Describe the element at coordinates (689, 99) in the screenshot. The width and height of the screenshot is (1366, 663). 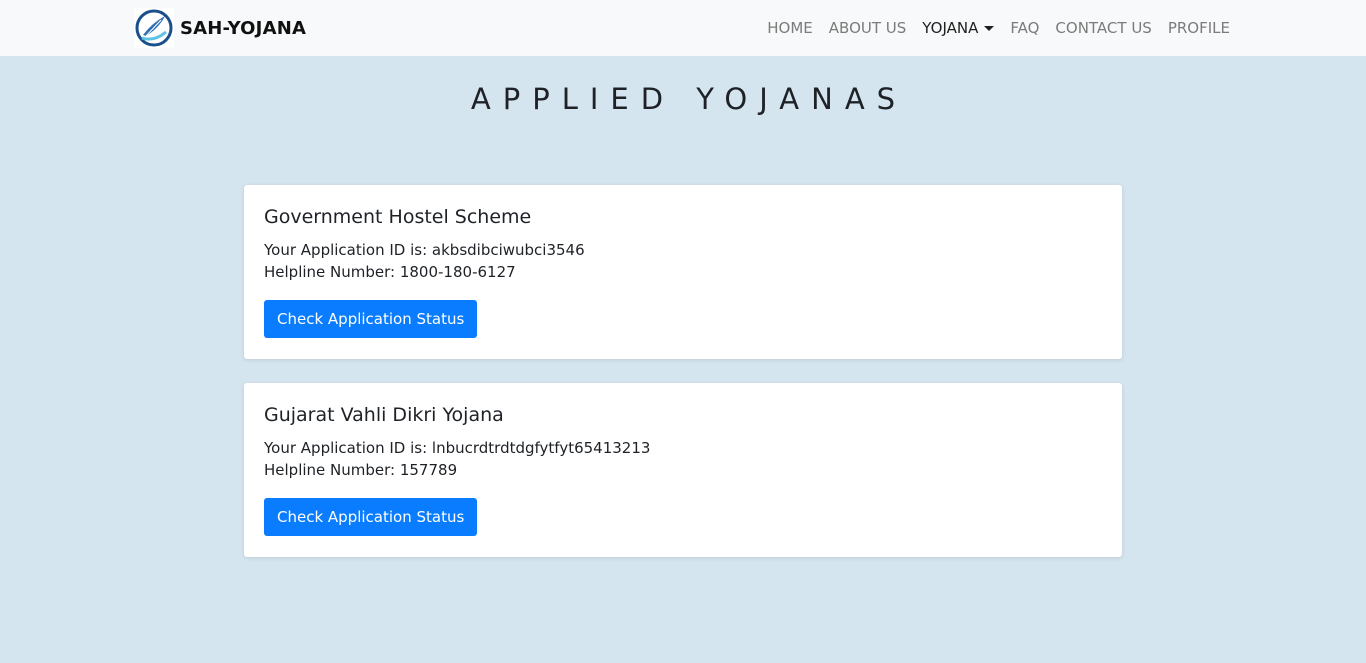
I see `page-title: APPLIED YOJANAS` at that location.